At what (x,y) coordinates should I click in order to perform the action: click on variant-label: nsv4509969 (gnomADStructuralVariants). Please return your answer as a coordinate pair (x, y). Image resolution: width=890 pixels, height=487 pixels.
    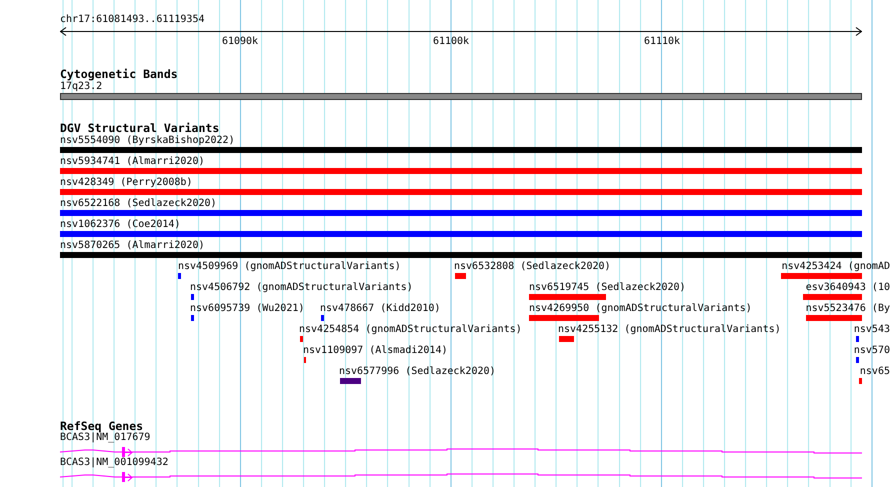
    Looking at the image, I should click on (289, 267).